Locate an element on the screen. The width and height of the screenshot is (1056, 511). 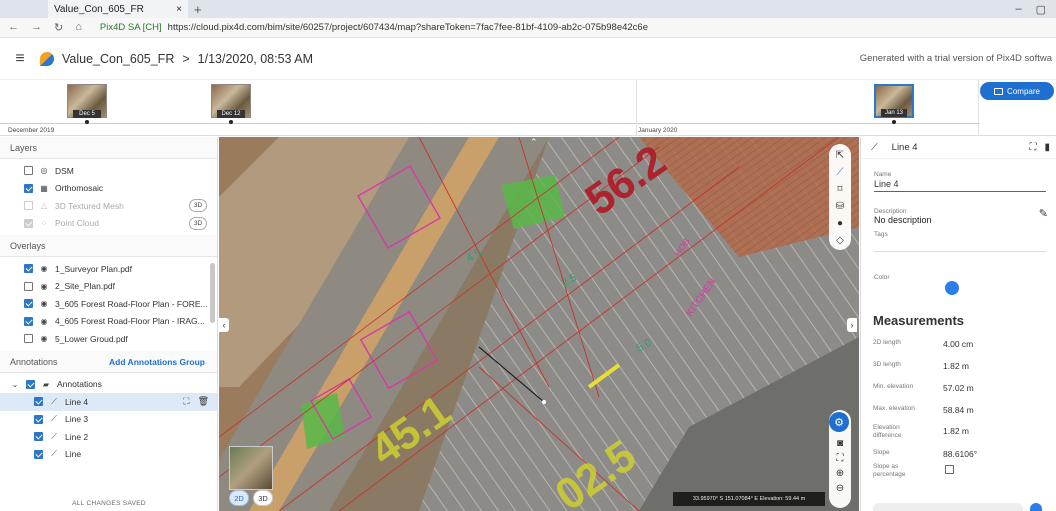
back-icon: ← is located at coordinates (13, 27).